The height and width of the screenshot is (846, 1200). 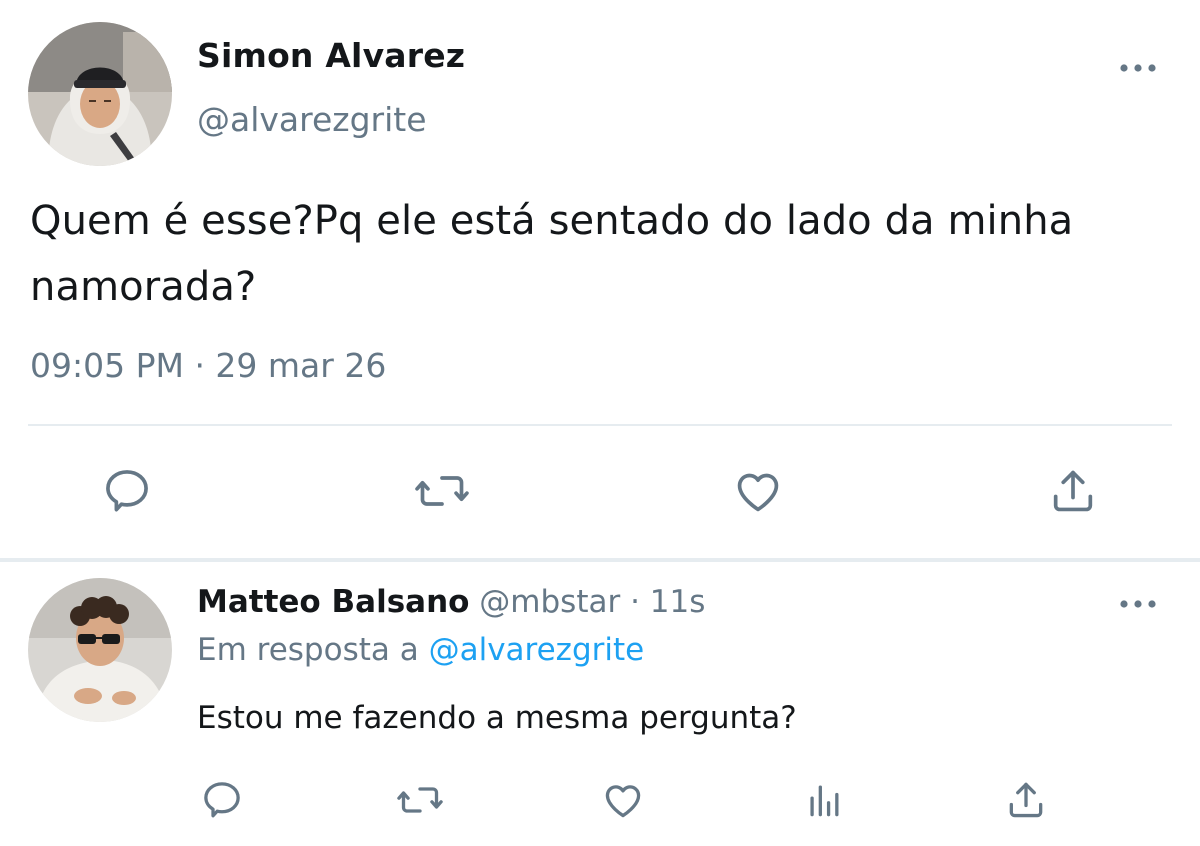 I want to click on reply-to-mention: @alvarezgrite, so click(x=537, y=650).